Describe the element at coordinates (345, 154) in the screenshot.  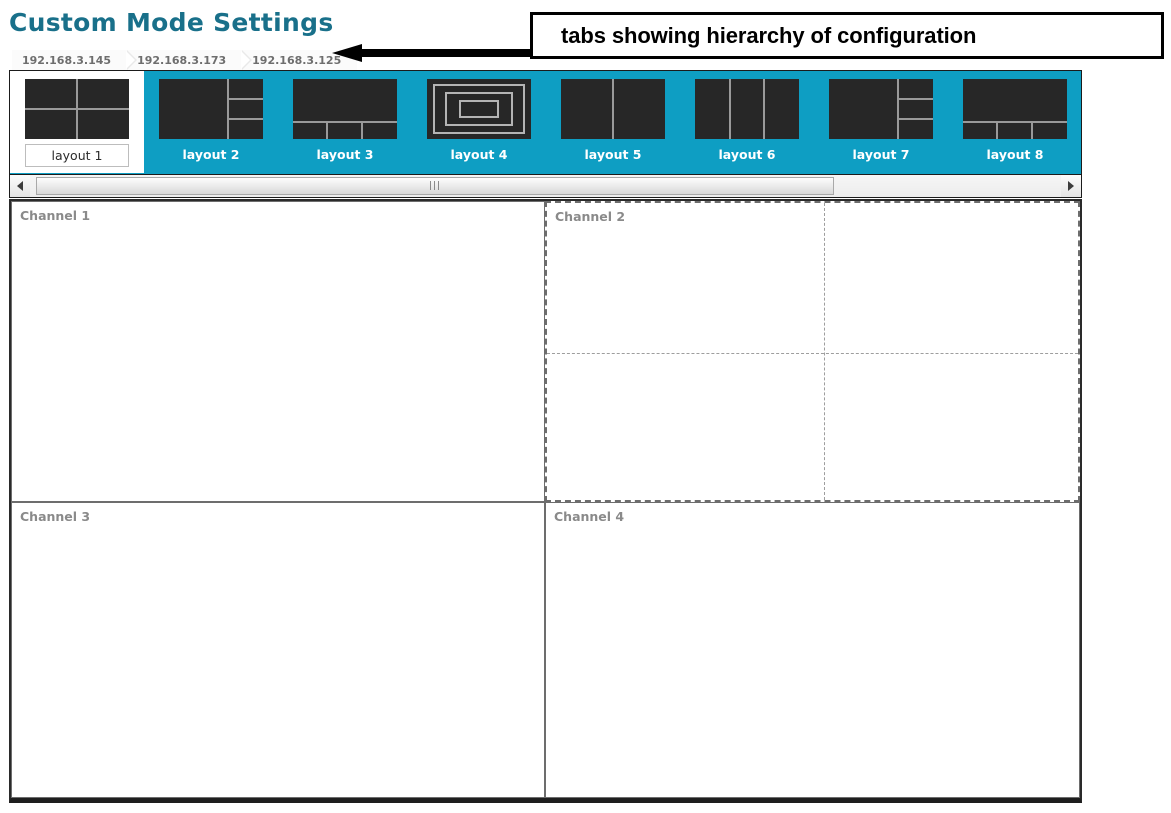
I see `layout-tab-label-3: layout 3` at that location.